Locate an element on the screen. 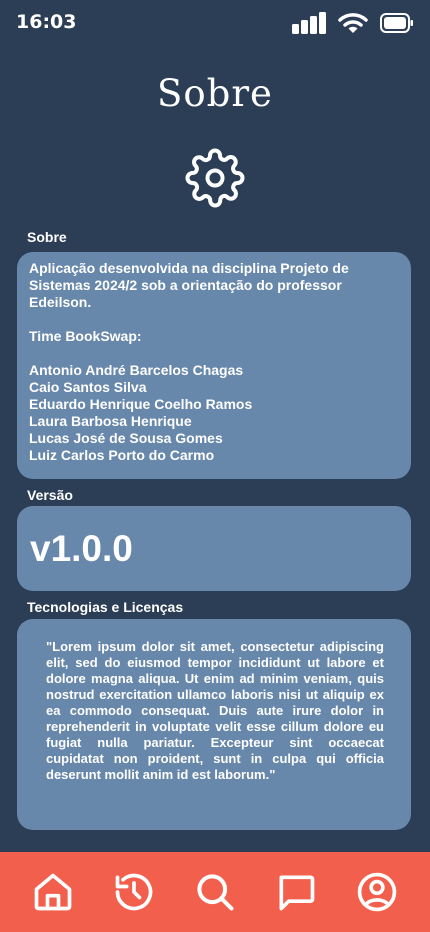  team-heading: Time BookSwap: is located at coordinates (85, 336).